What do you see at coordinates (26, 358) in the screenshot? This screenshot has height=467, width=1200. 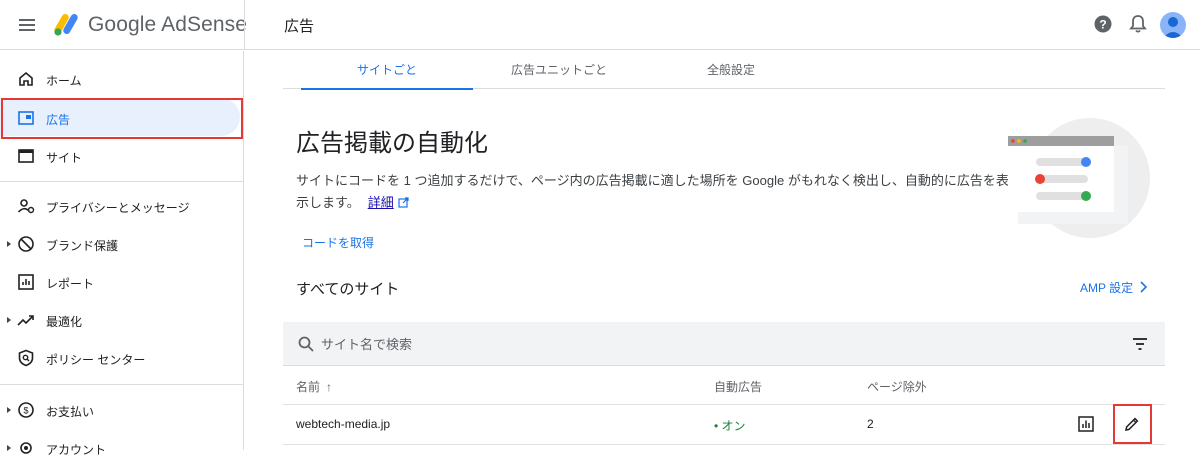 I see `policy-icon` at bounding box center [26, 358].